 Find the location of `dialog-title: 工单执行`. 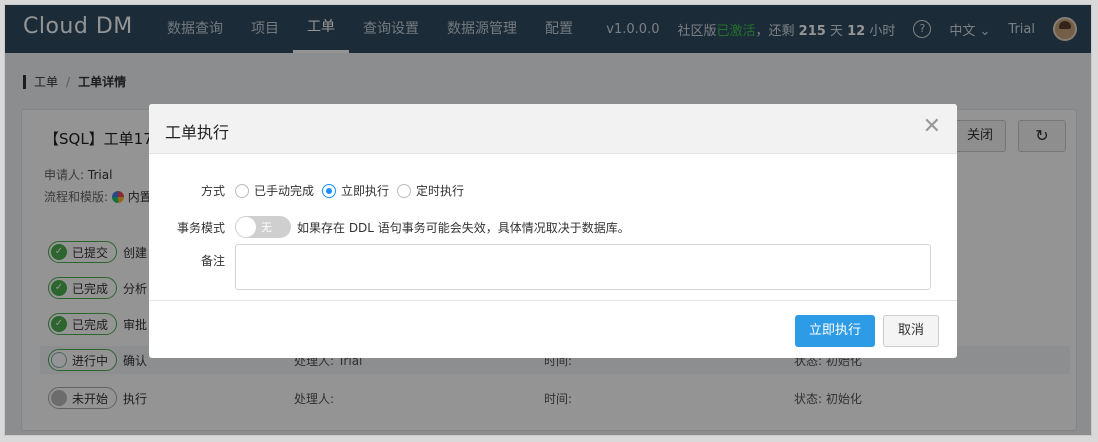

dialog-title: 工单执行 is located at coordinates (197, 132).